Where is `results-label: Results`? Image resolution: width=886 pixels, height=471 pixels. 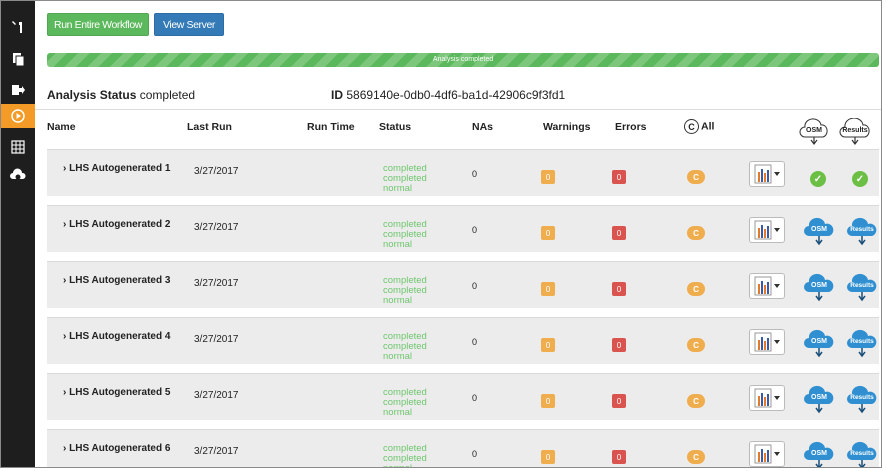
results-label: Results is located at coordinates (862, 397).